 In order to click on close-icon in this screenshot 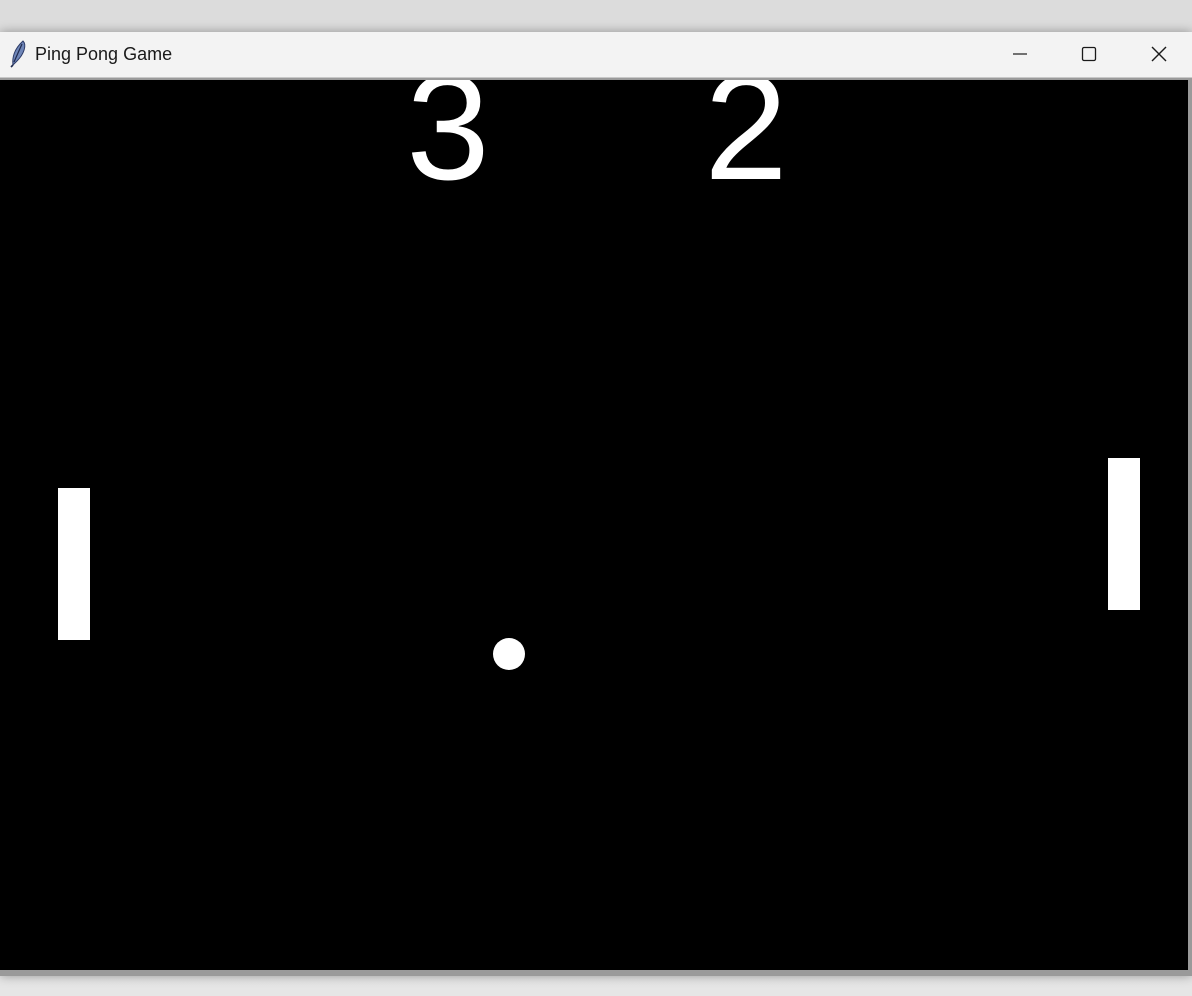, I will do `click(1159, 54)`.